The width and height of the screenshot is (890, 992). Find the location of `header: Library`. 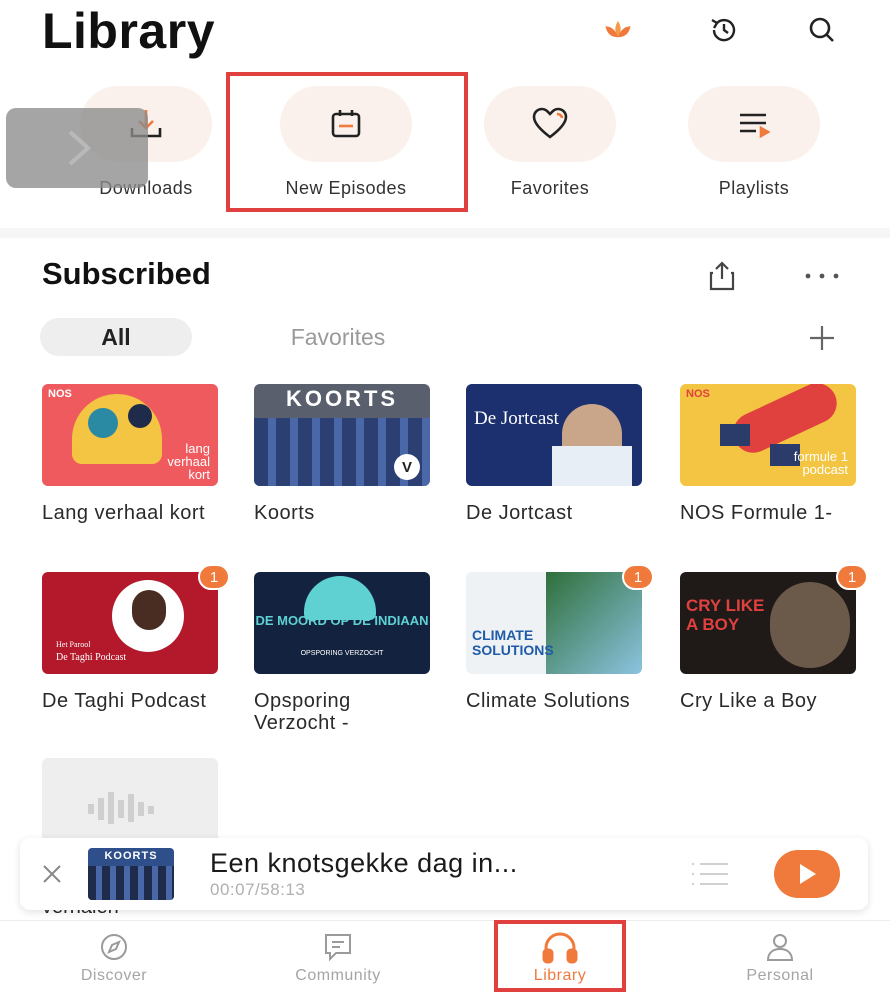

header: Library is located at coordinates (445, 35).